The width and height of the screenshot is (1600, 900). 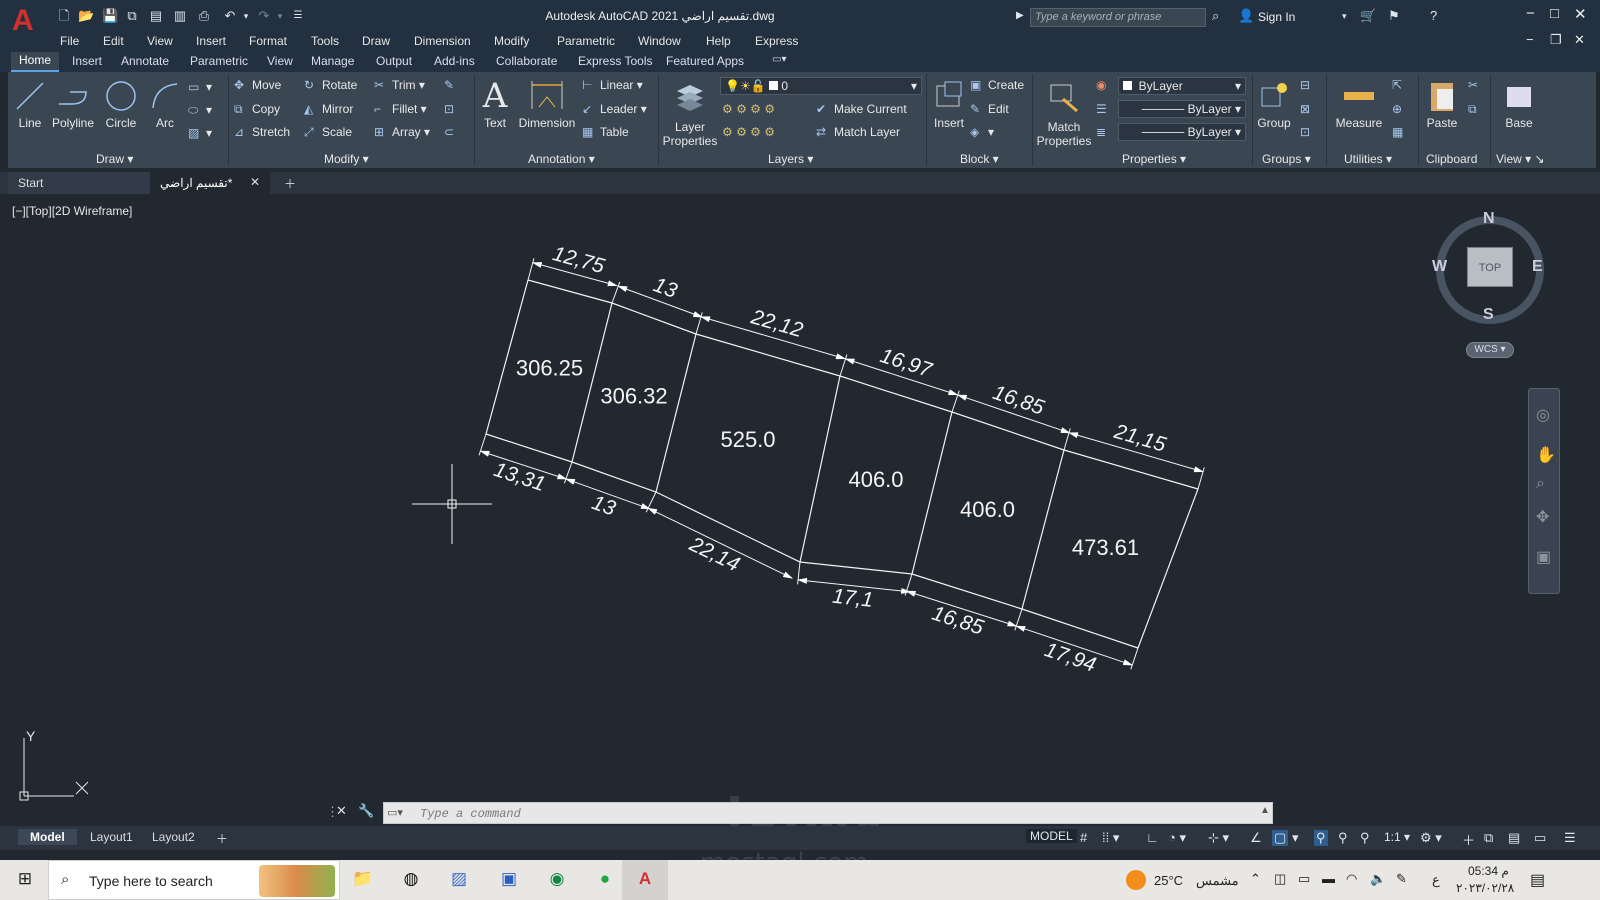 What do you see at coordinates (459, 880) in the screenshot?
I see `app-icon: ▨` at bounding box center [459, 880].